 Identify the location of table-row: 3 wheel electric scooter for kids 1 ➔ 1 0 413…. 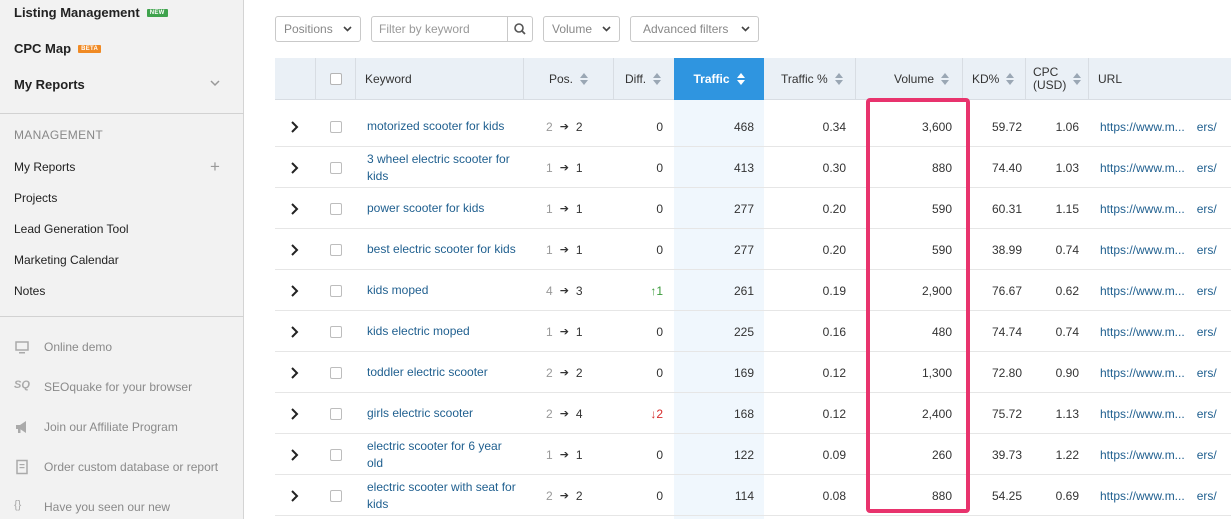
(753, 167).